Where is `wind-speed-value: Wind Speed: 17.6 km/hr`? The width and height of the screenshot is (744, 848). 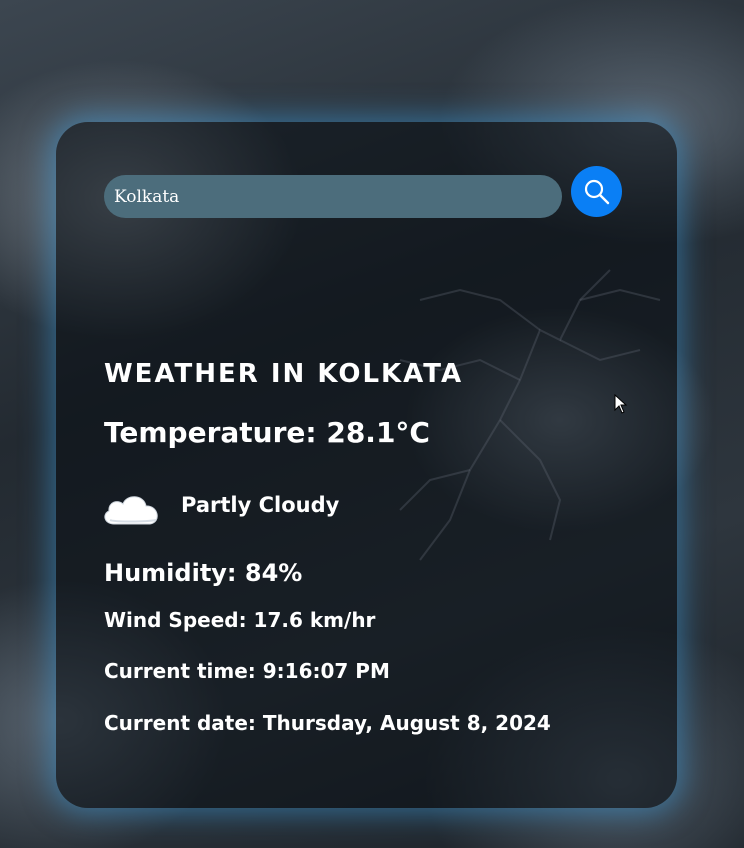
wind-speed-value: Wind Speed: 17.6 km/hr is located at coordinates (240, 620).